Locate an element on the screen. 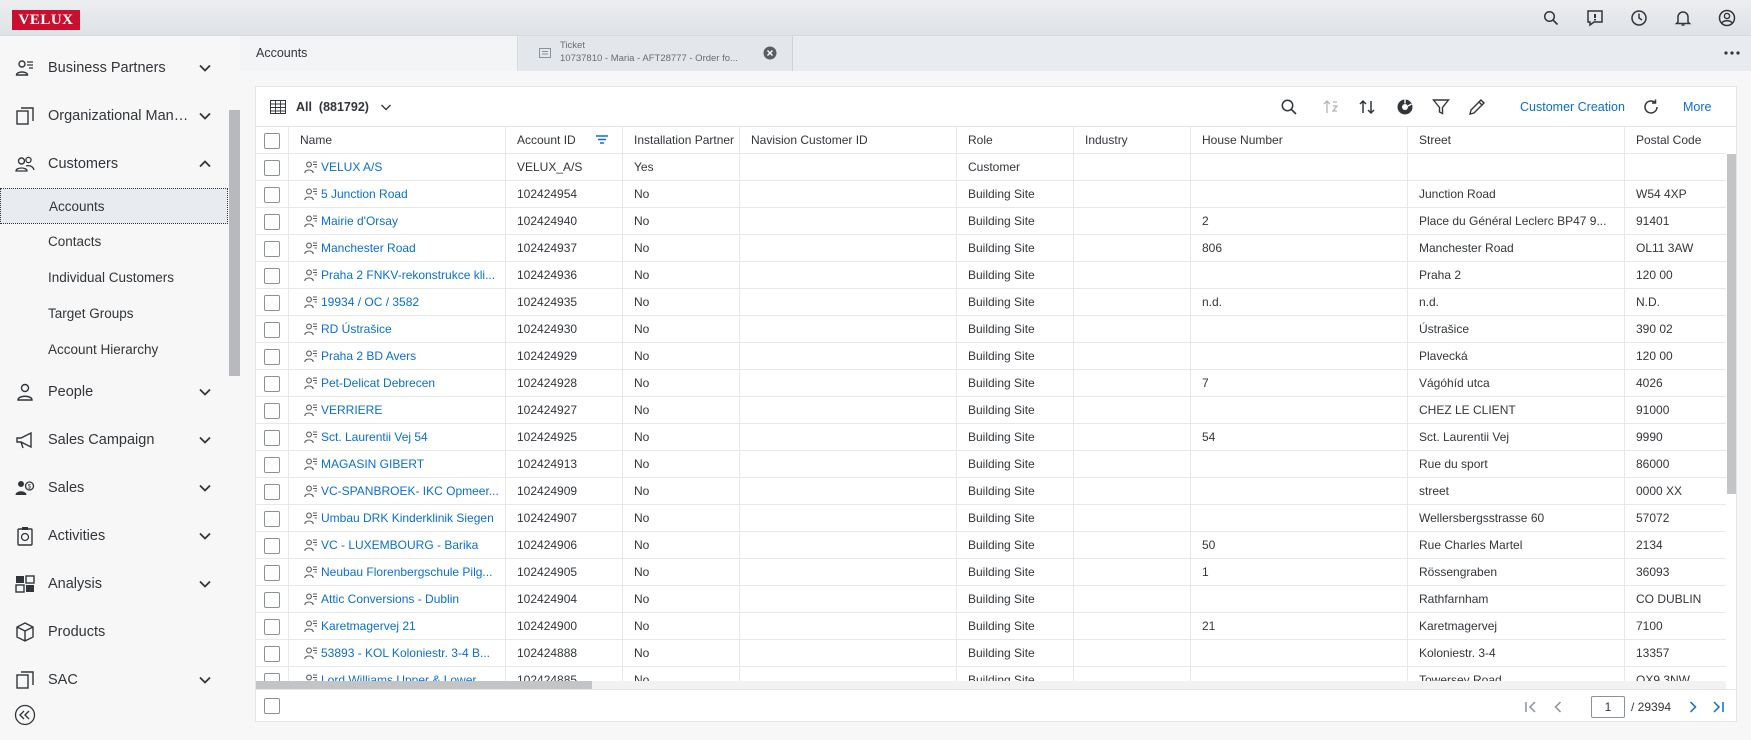 The width and height of the screenshot is (1751, 740). column-header-navision-customer-id: Navision Customer ID is located at coordinates (848, 140).